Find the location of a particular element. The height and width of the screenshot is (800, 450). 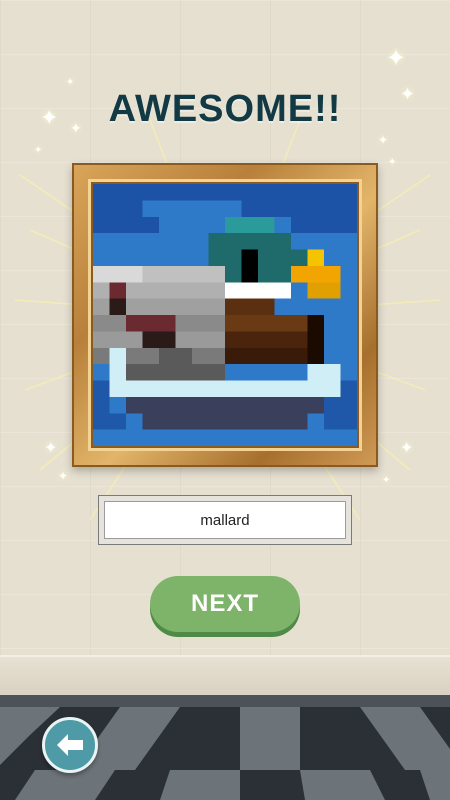

answer-name-box: mallard is located at coordinates (225, 520).